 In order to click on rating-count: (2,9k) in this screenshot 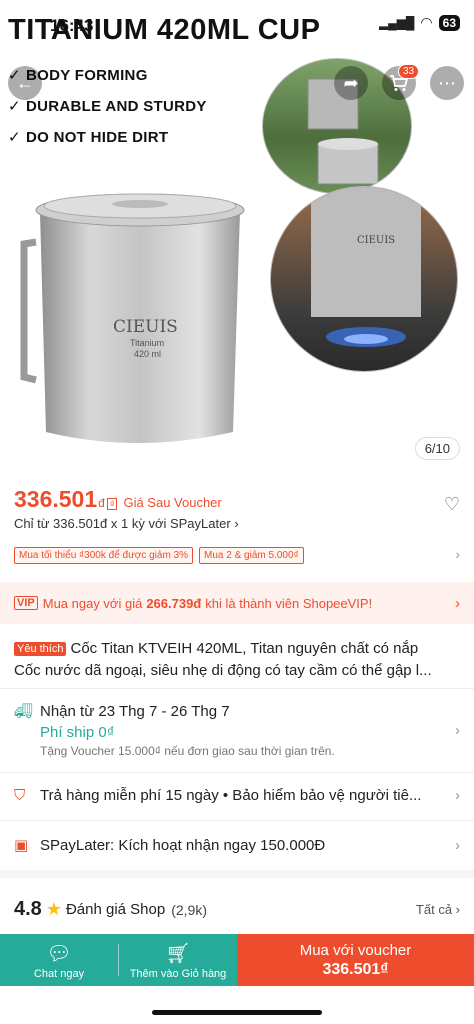, I will do `click(189, 909)`.